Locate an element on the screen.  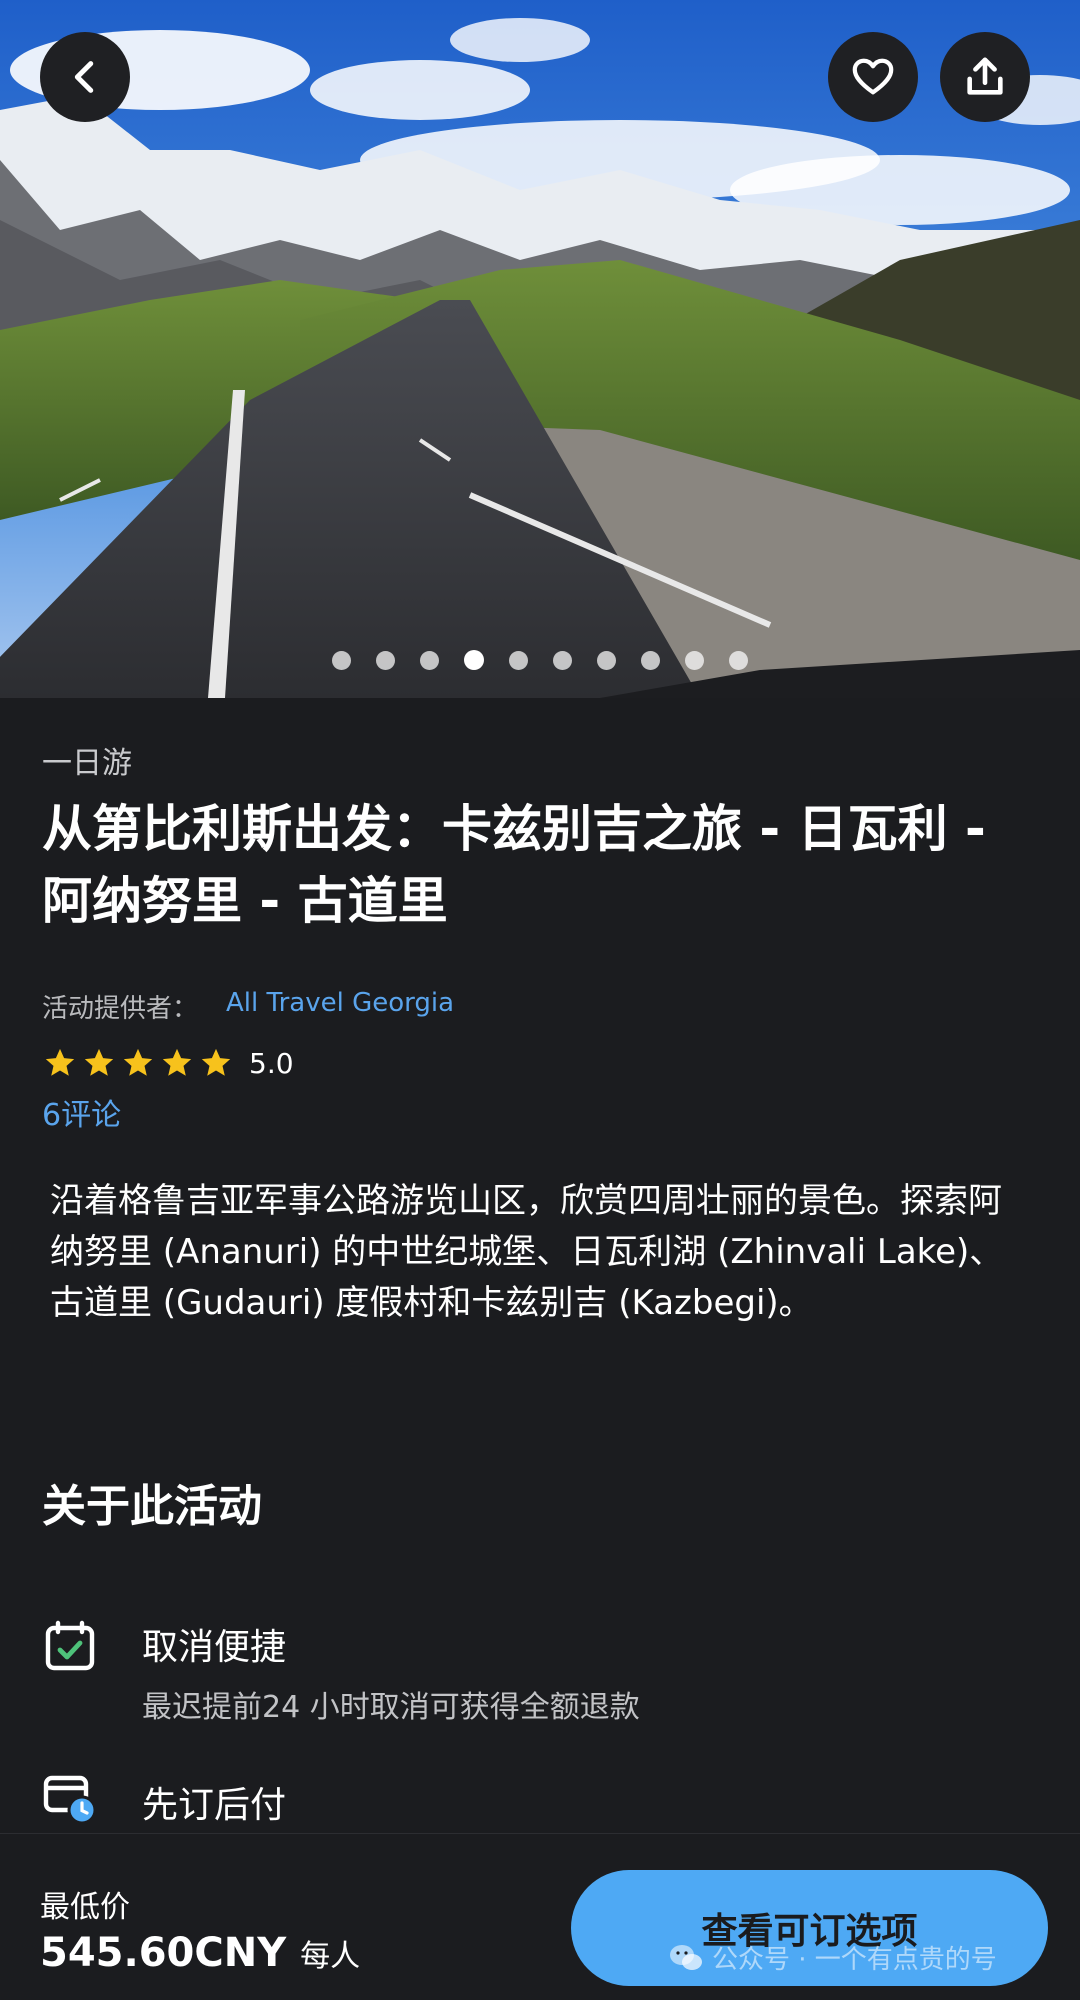
heart-icon is located at coordinates (873, 76).